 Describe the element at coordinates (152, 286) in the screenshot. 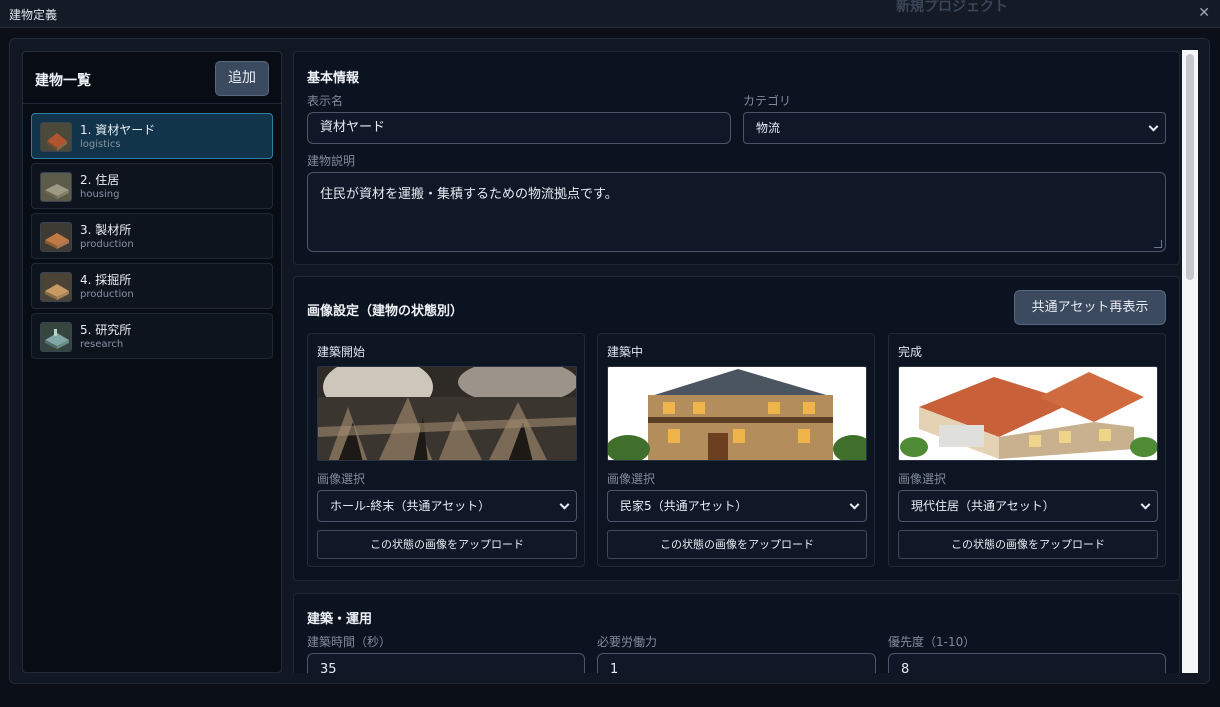

I see `building-list-item: 4. 採掘所 production` at that location.